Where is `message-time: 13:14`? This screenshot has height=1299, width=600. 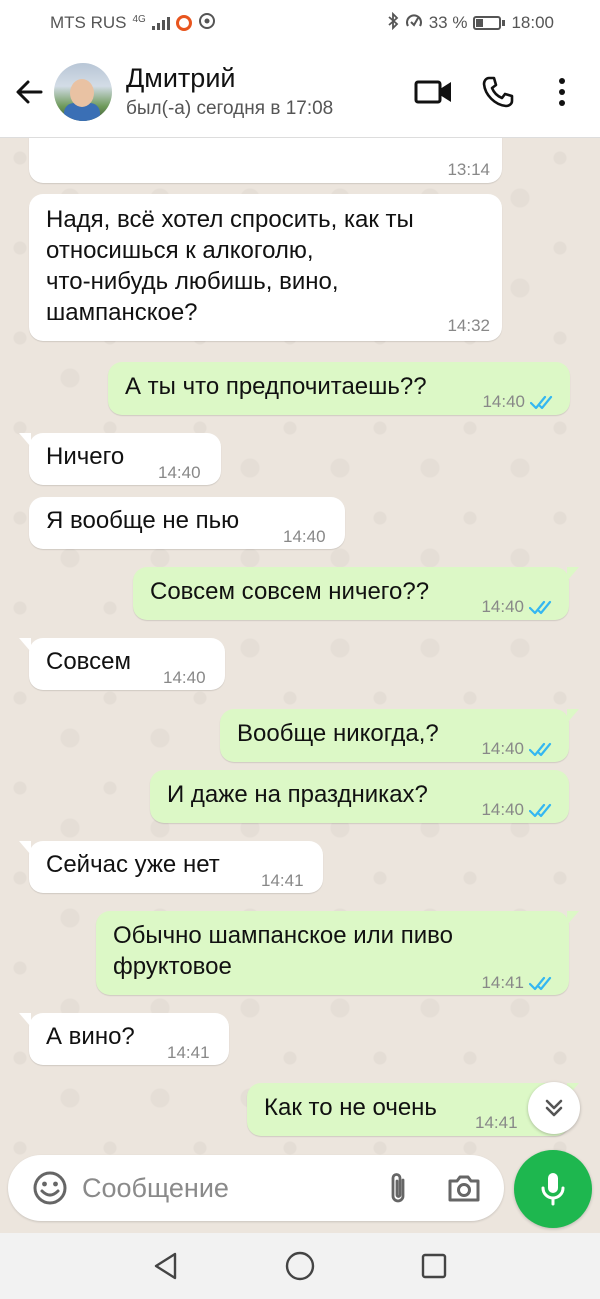 message-time: 13:14 is located at coordinates (468, 169).